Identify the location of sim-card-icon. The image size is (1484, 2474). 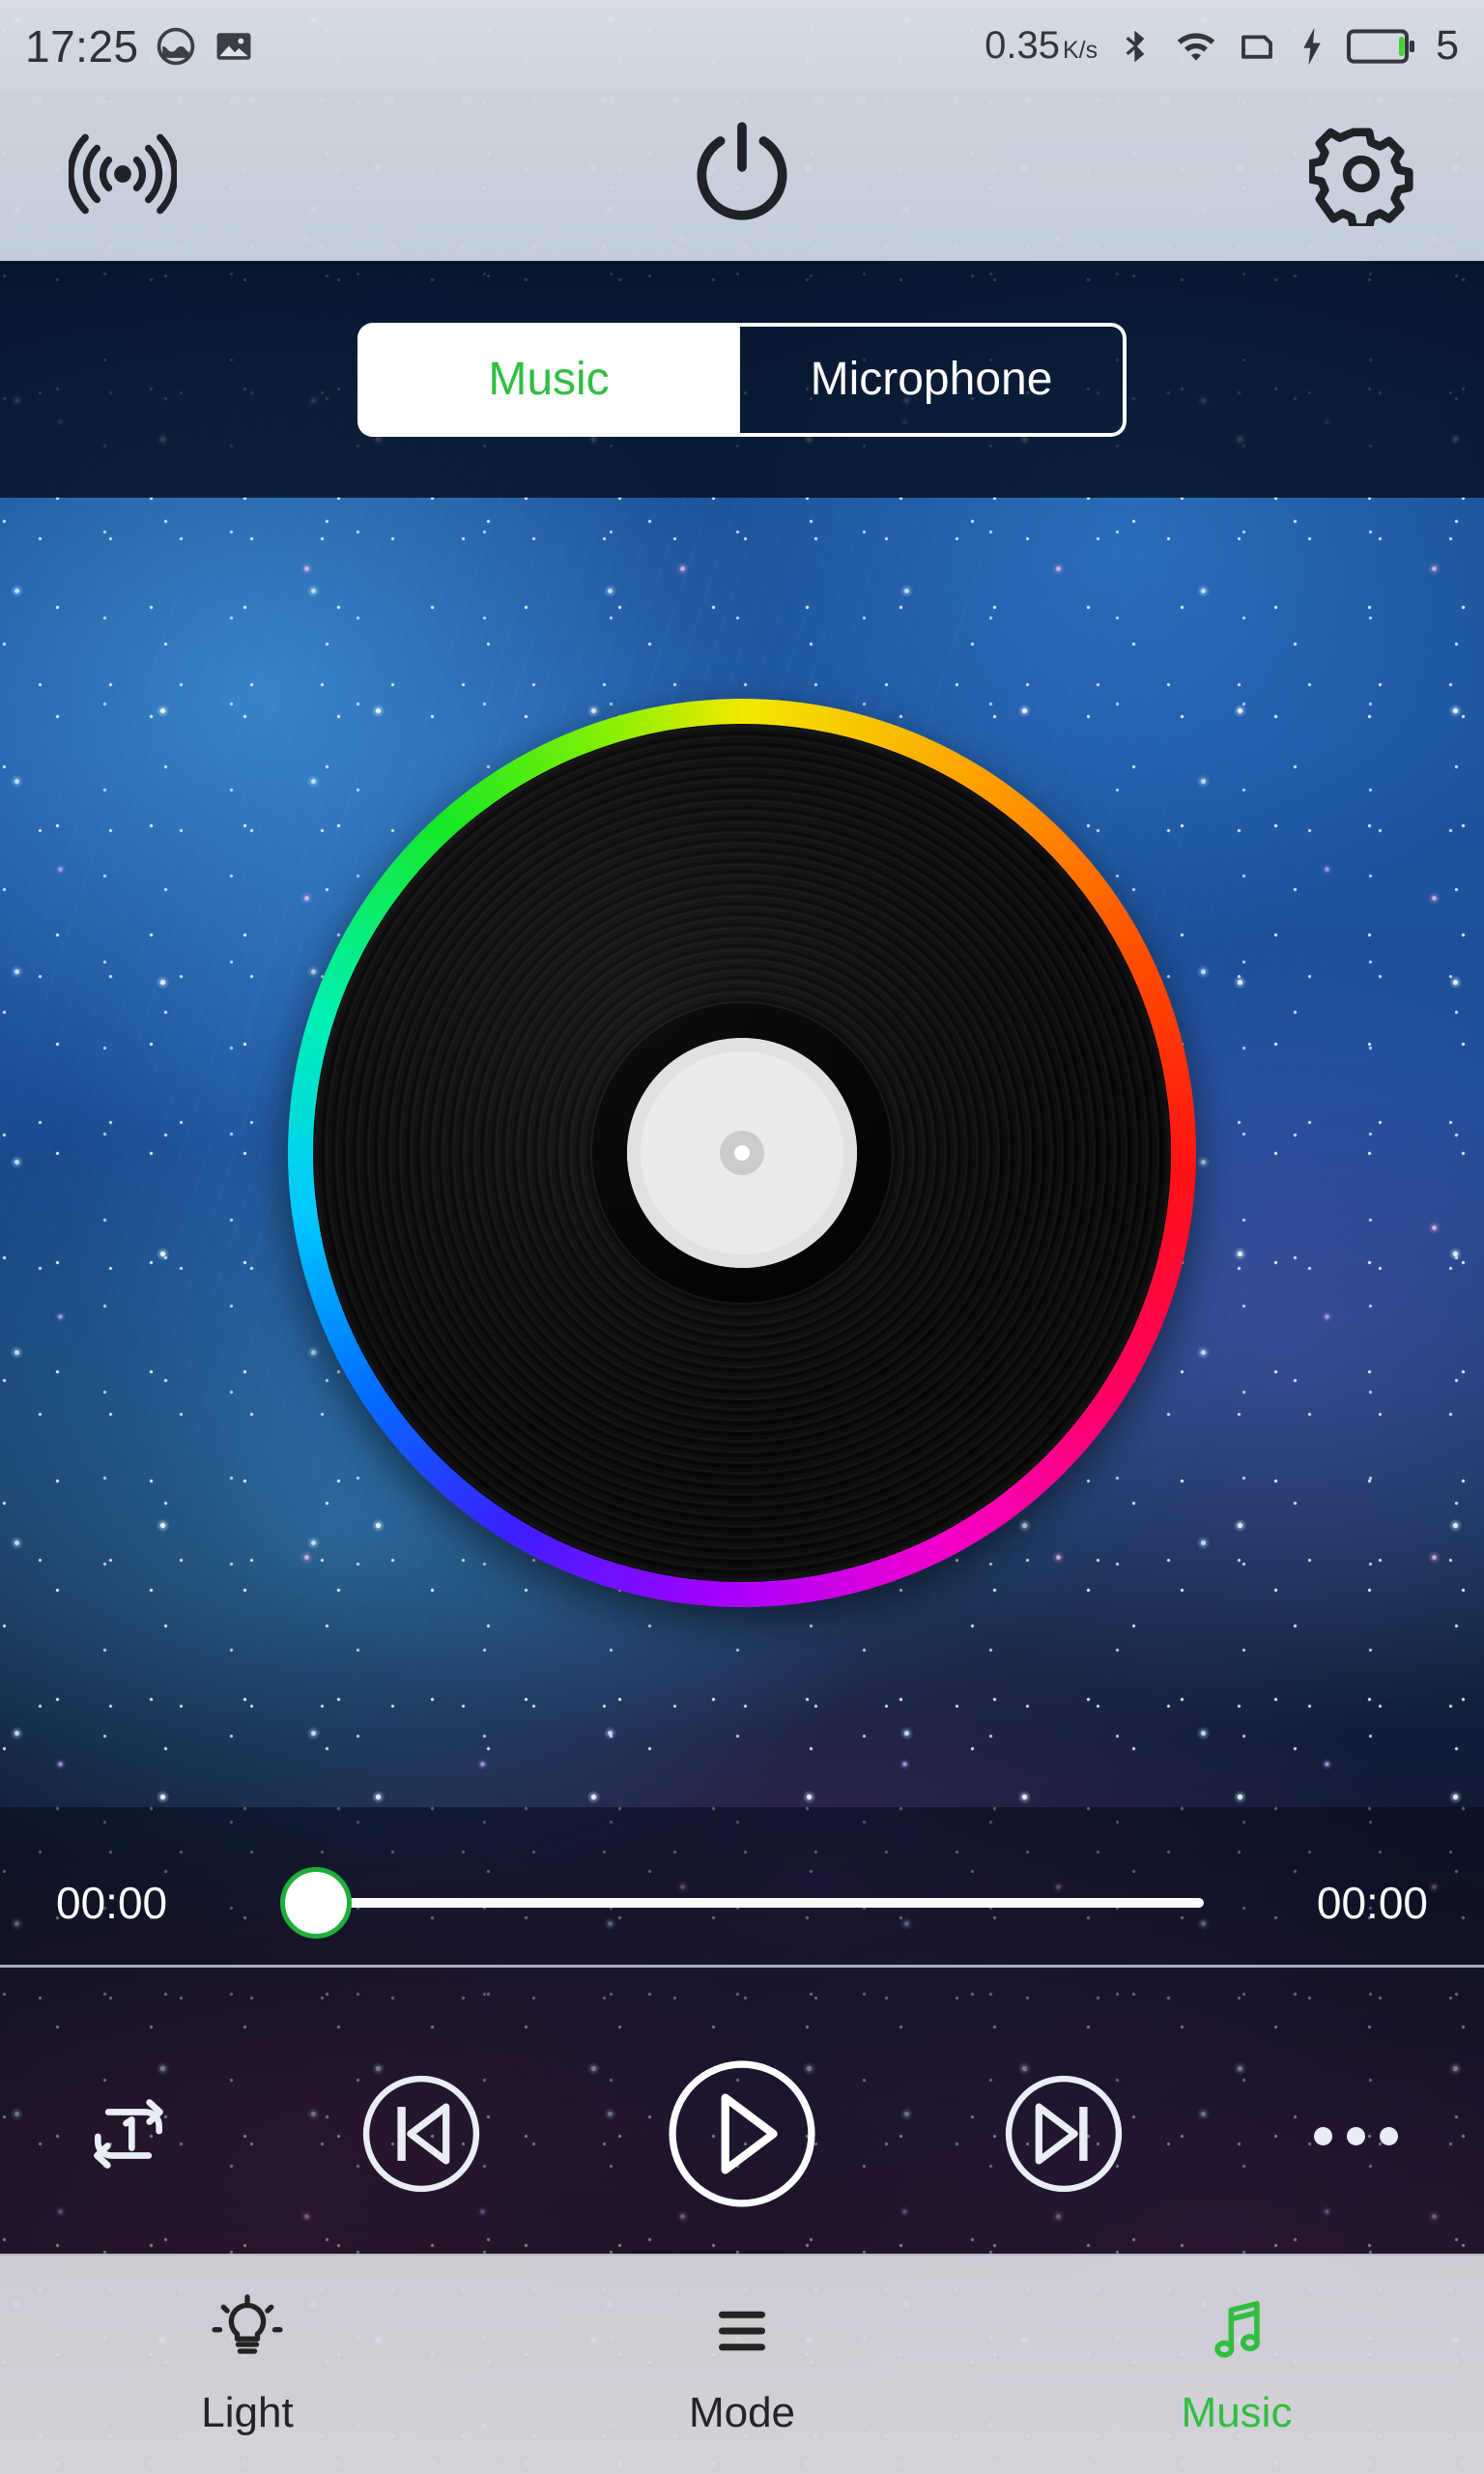
(1257, 47).